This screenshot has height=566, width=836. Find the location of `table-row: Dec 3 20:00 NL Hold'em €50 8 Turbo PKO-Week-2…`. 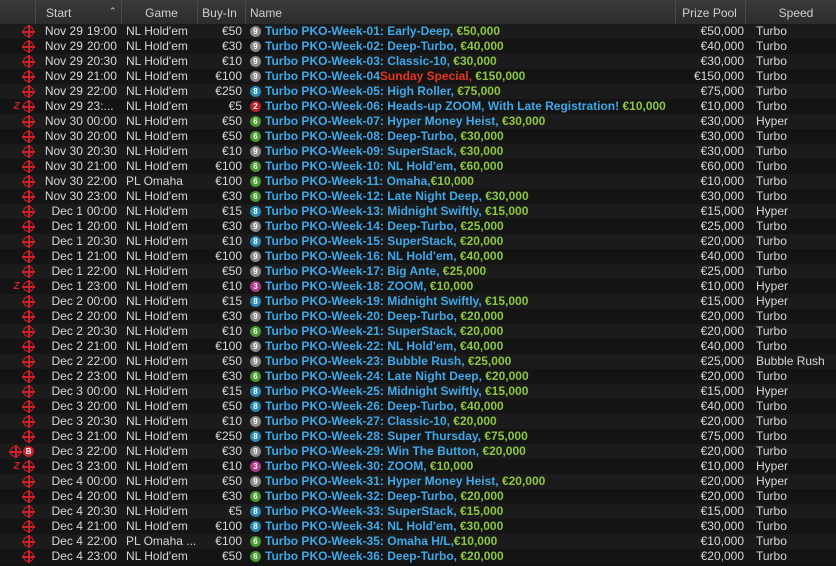

table-row: Dec 3 20:00 NL Hold'em €50 8 Turbo PKO-Week-2… is located at coordinates (418, 406).